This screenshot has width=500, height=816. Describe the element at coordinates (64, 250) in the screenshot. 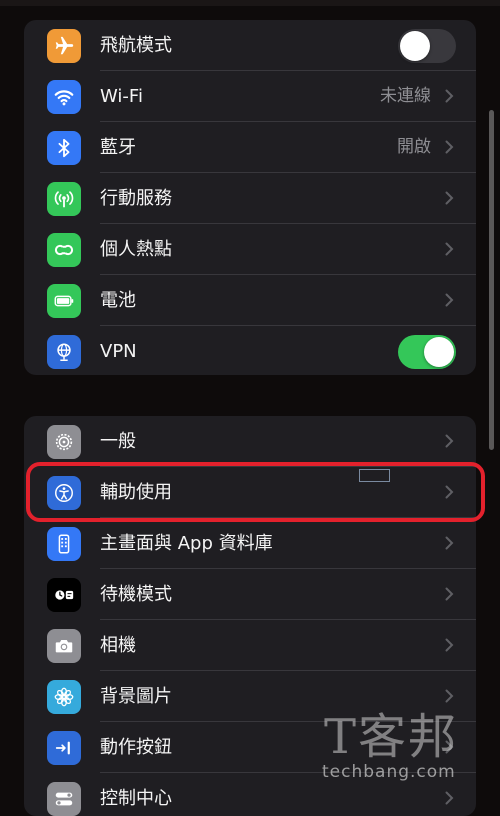

I see `hotspot-icon` at that location.